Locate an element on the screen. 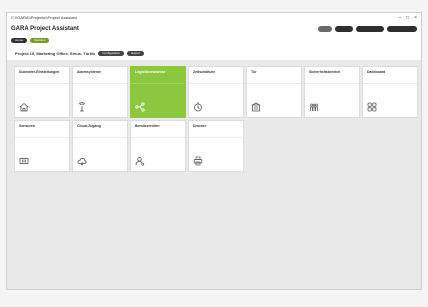 The image size is (428, 307). maximize-button: □ is located at coordinates (407, 18).